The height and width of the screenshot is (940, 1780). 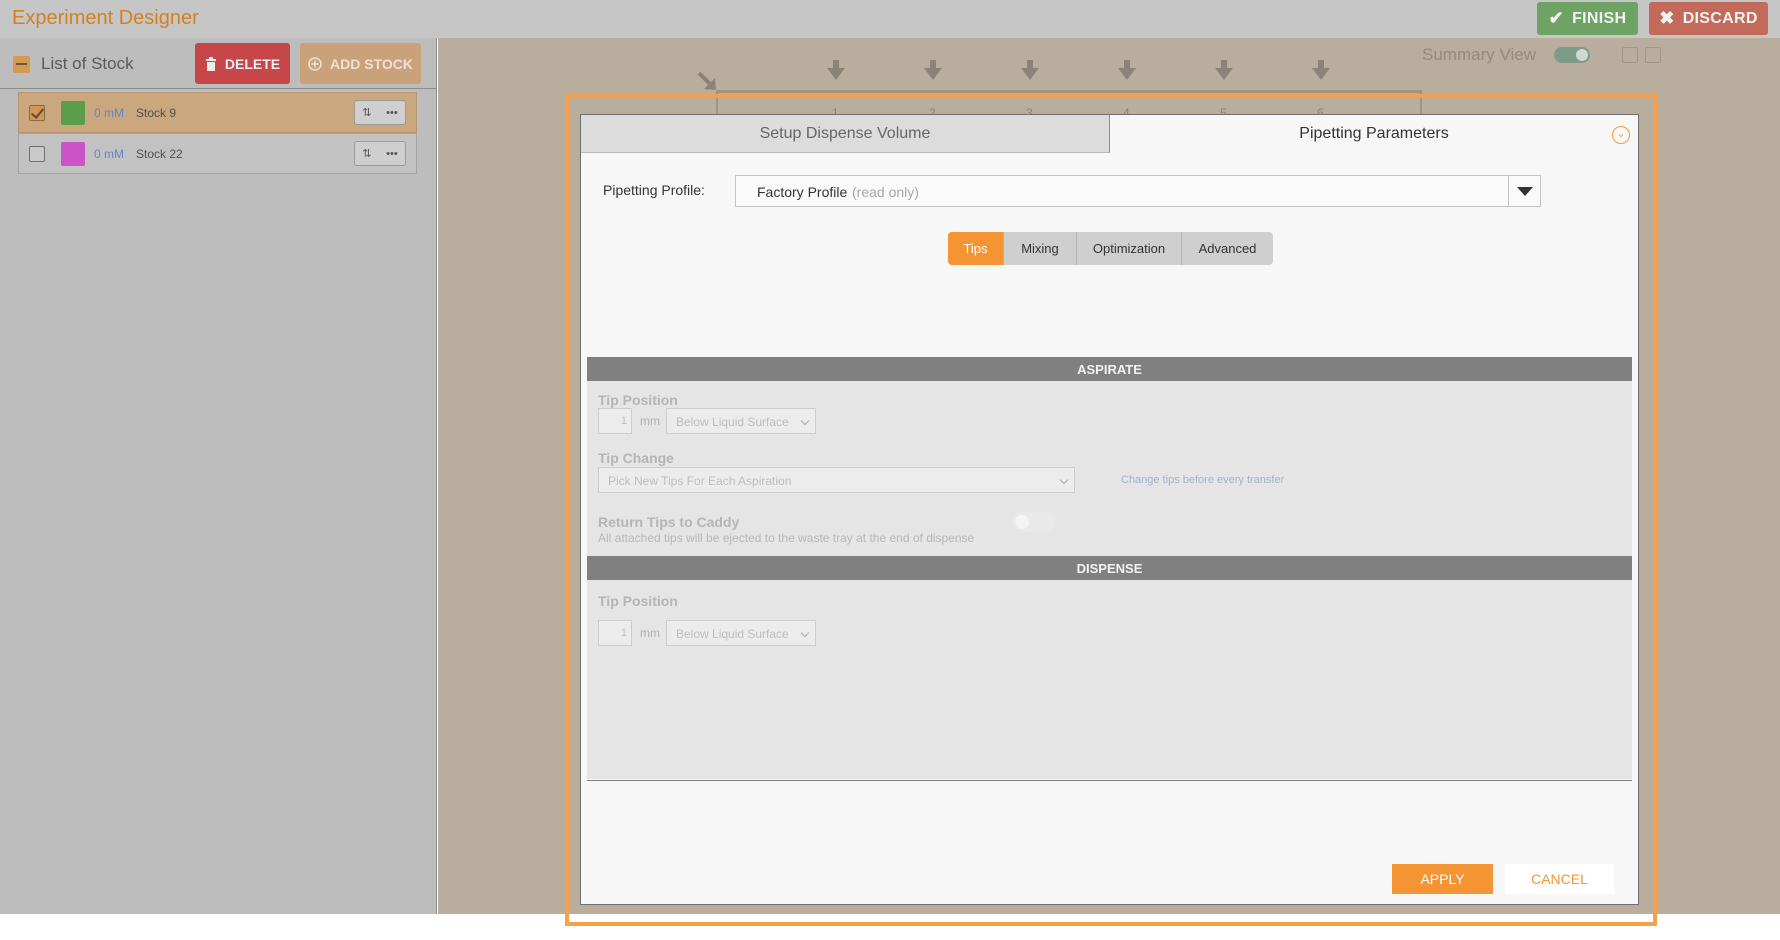 I want to click on pipetting-profile-label: Pipetting Profile:, so click(x=654, y=190).